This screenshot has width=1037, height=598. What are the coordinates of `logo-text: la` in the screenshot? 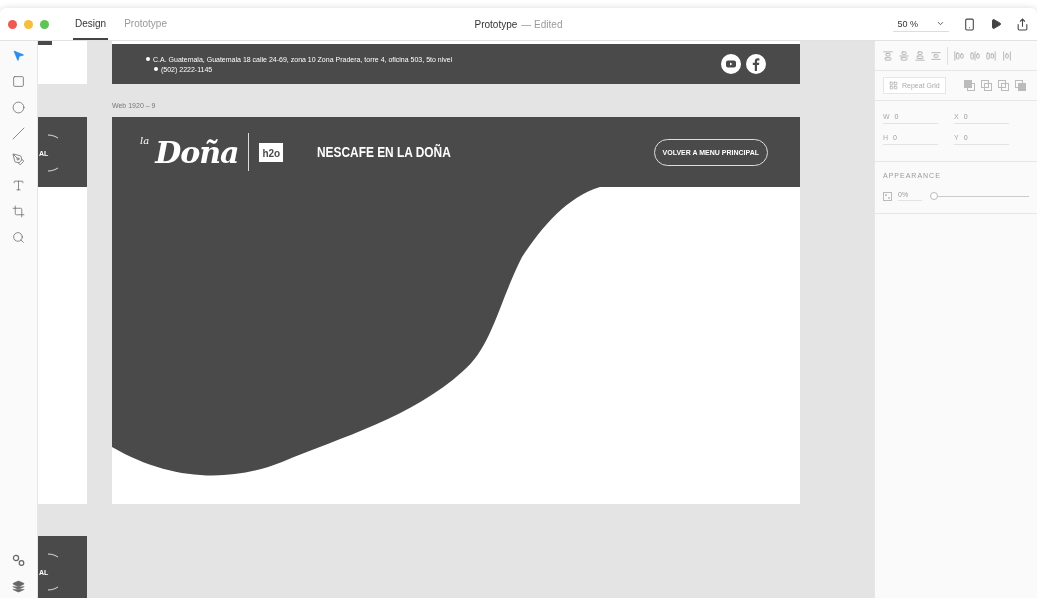 It's located at (145, 140).